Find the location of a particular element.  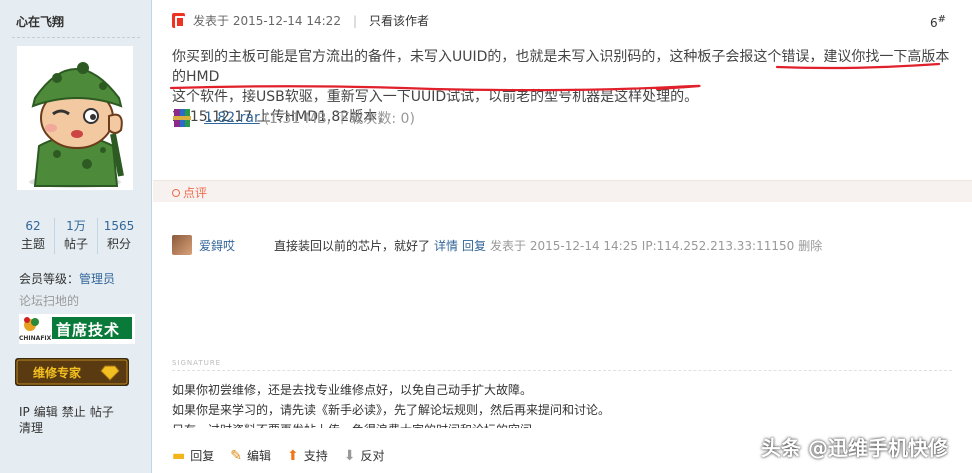

stat-points: 1565 积分 is located at coordinates (118, 236).